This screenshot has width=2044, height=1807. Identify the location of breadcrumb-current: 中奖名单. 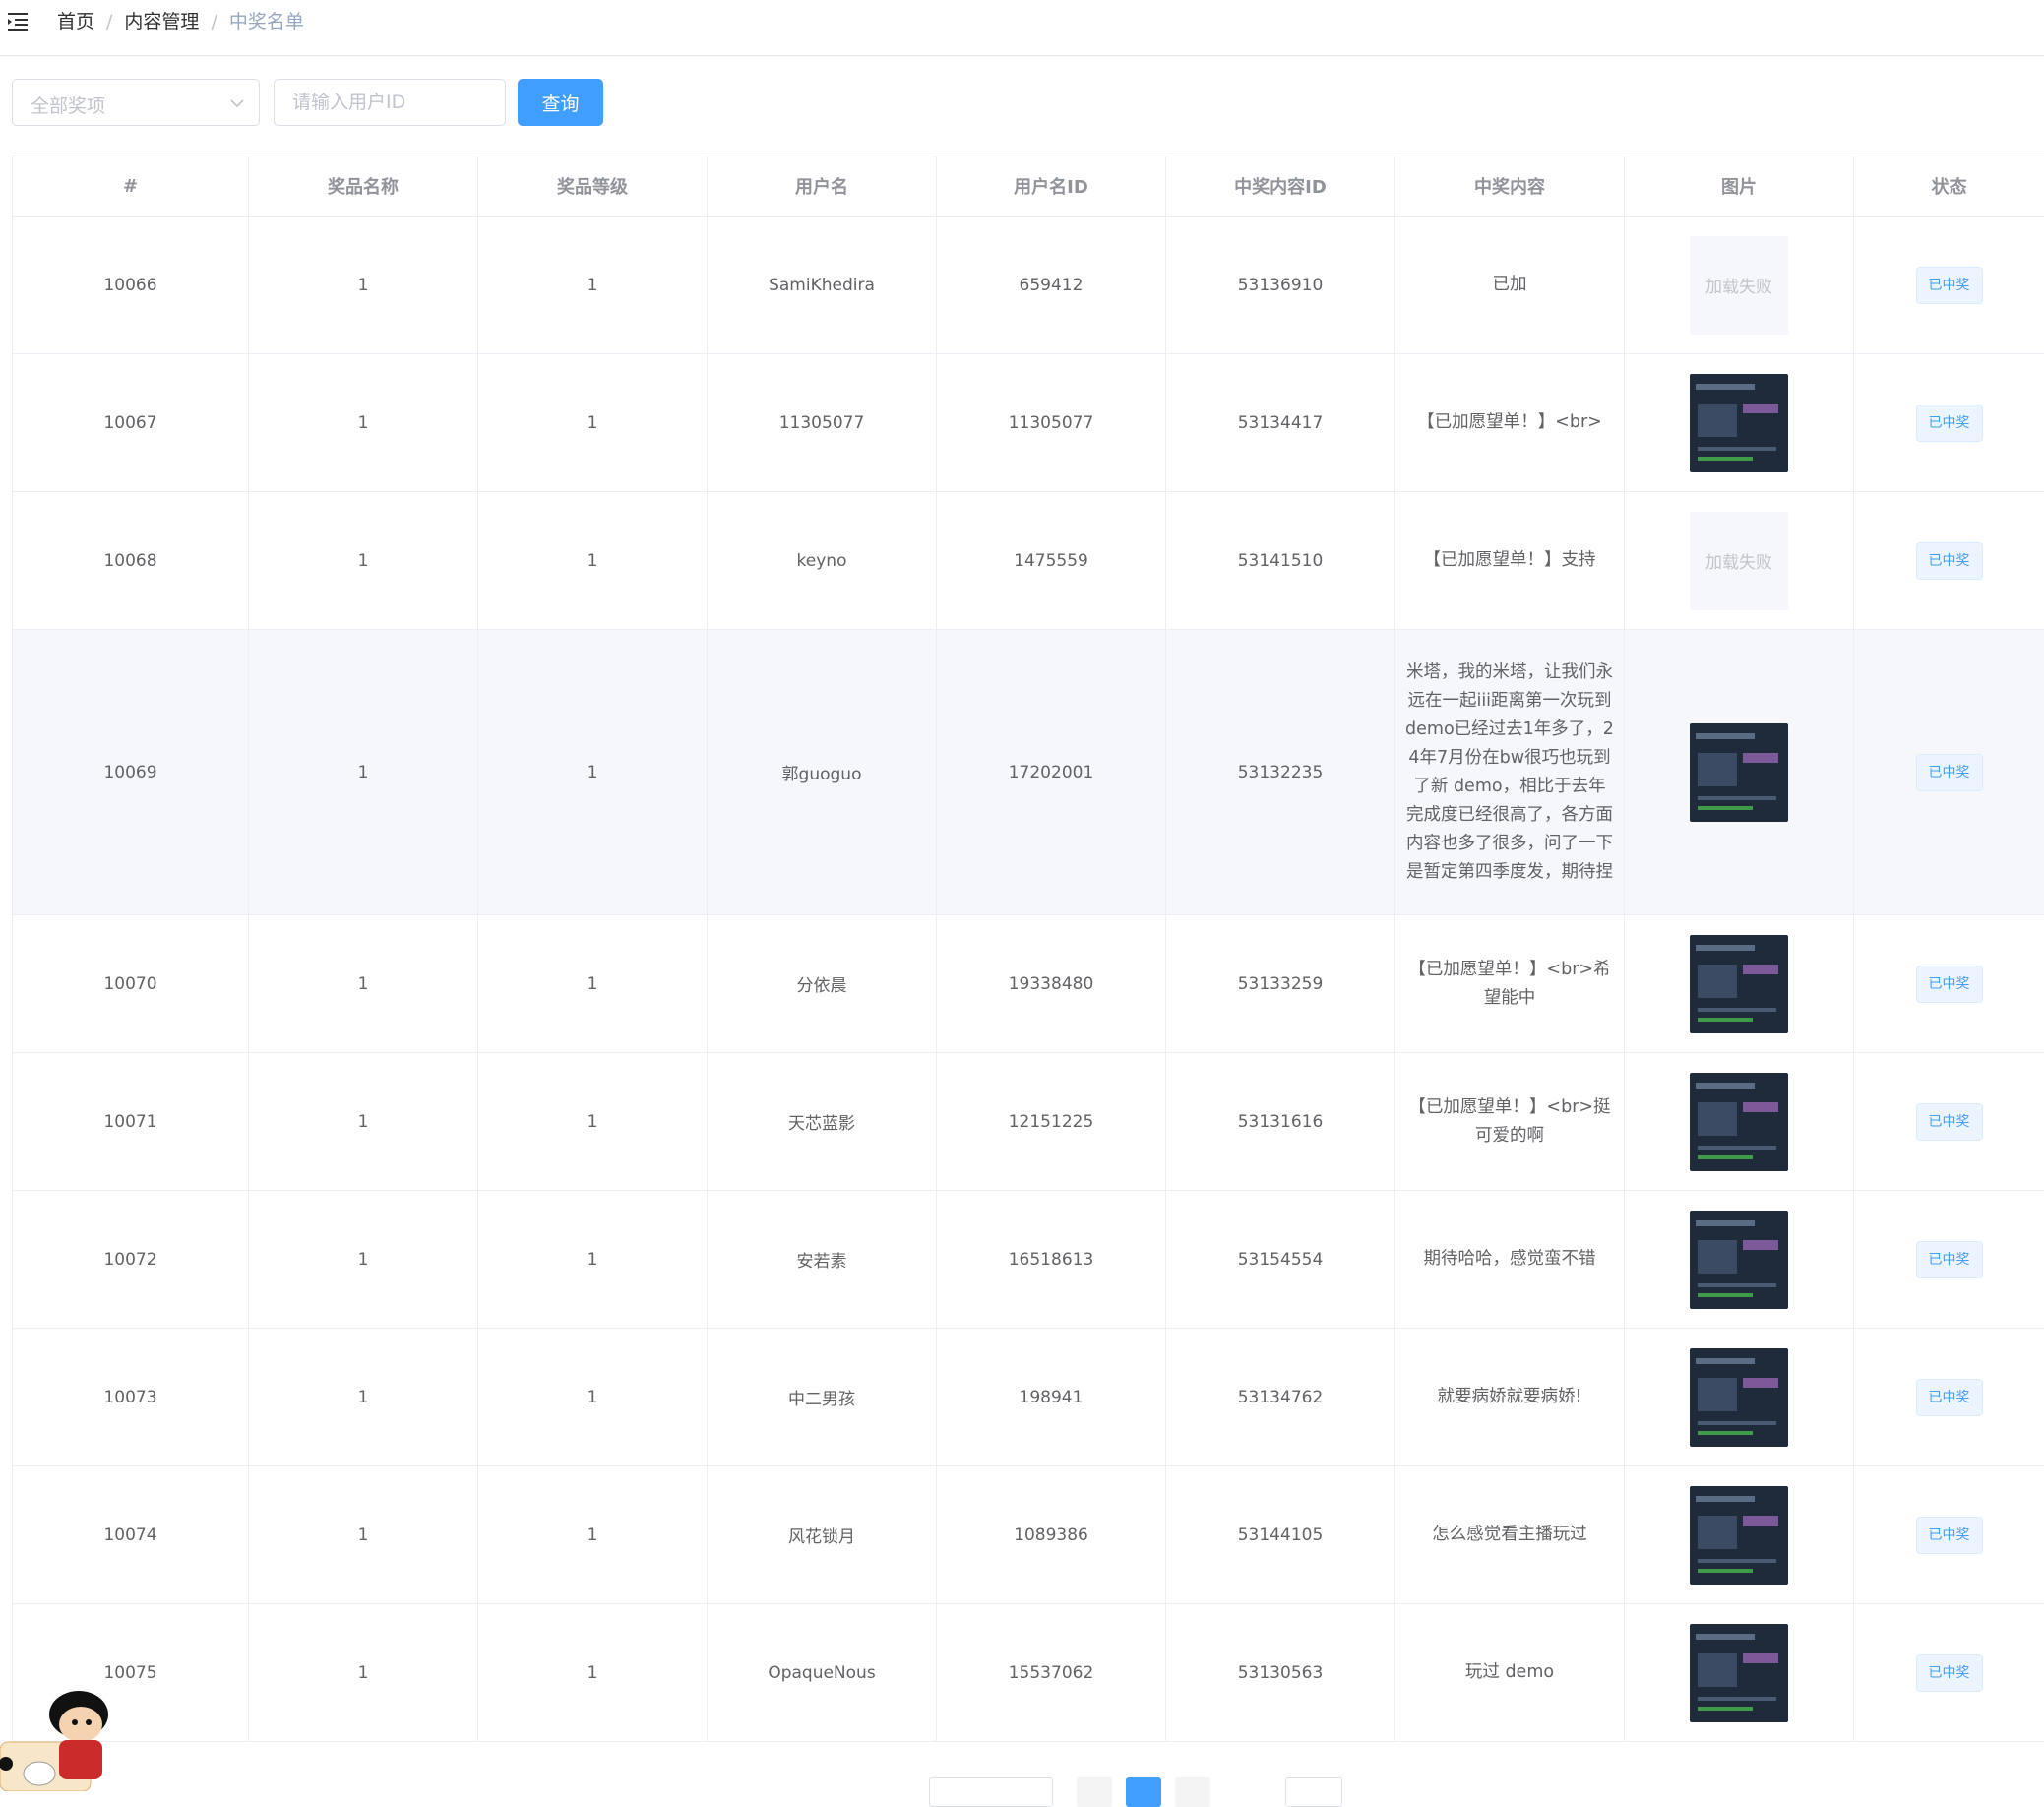
(266, 21).